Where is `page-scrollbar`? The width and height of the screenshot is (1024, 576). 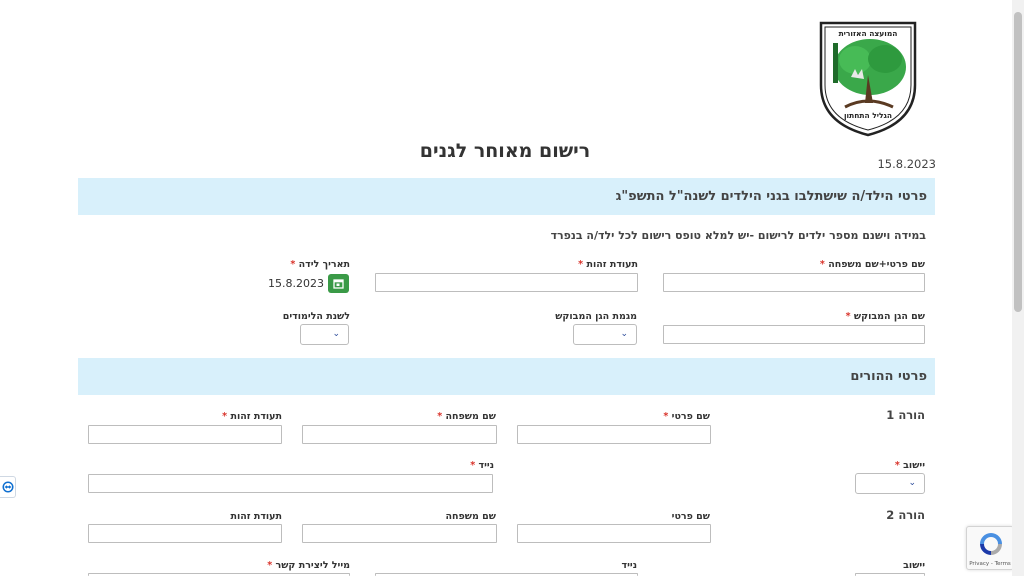 page-scrollbar is located at coordinates (1018, 288).